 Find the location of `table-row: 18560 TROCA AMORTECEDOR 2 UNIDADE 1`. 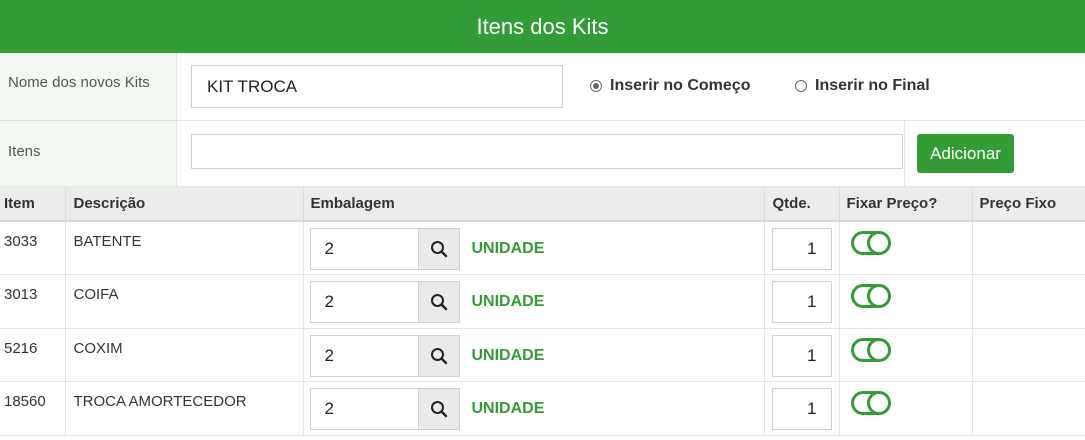

table-row: 18560 TROCA AMORTECEDOR 2 UNIDADE 1 is located at coordinates (542, 408).